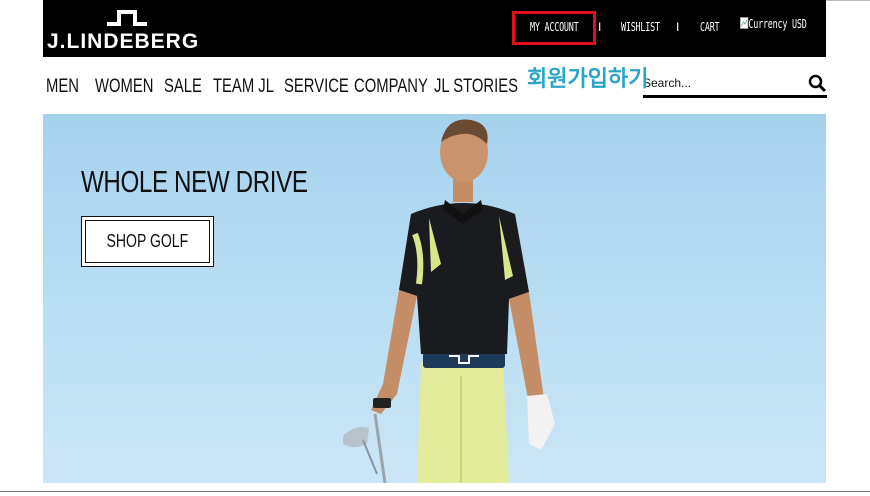 The width and height of the screenshot is (870, 496). Describe the element at coordinates (194, 181) in the screenshot. I see `hero-title: WHOLE NEW DRIVE` at that location.